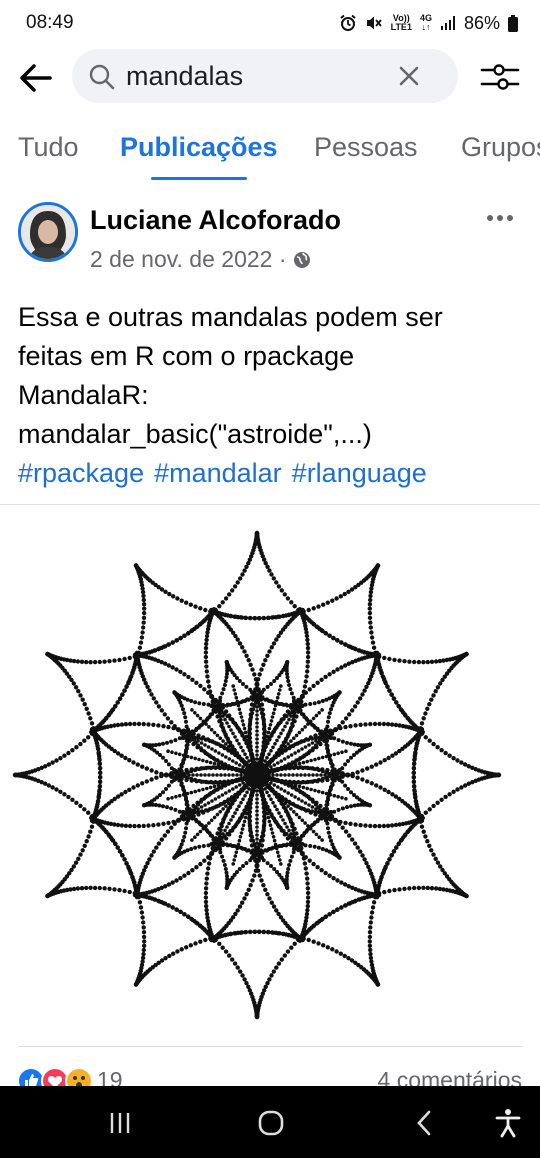 This screenshot has height=1158, width=540. I want to click on home-button, so click(271, 1123).